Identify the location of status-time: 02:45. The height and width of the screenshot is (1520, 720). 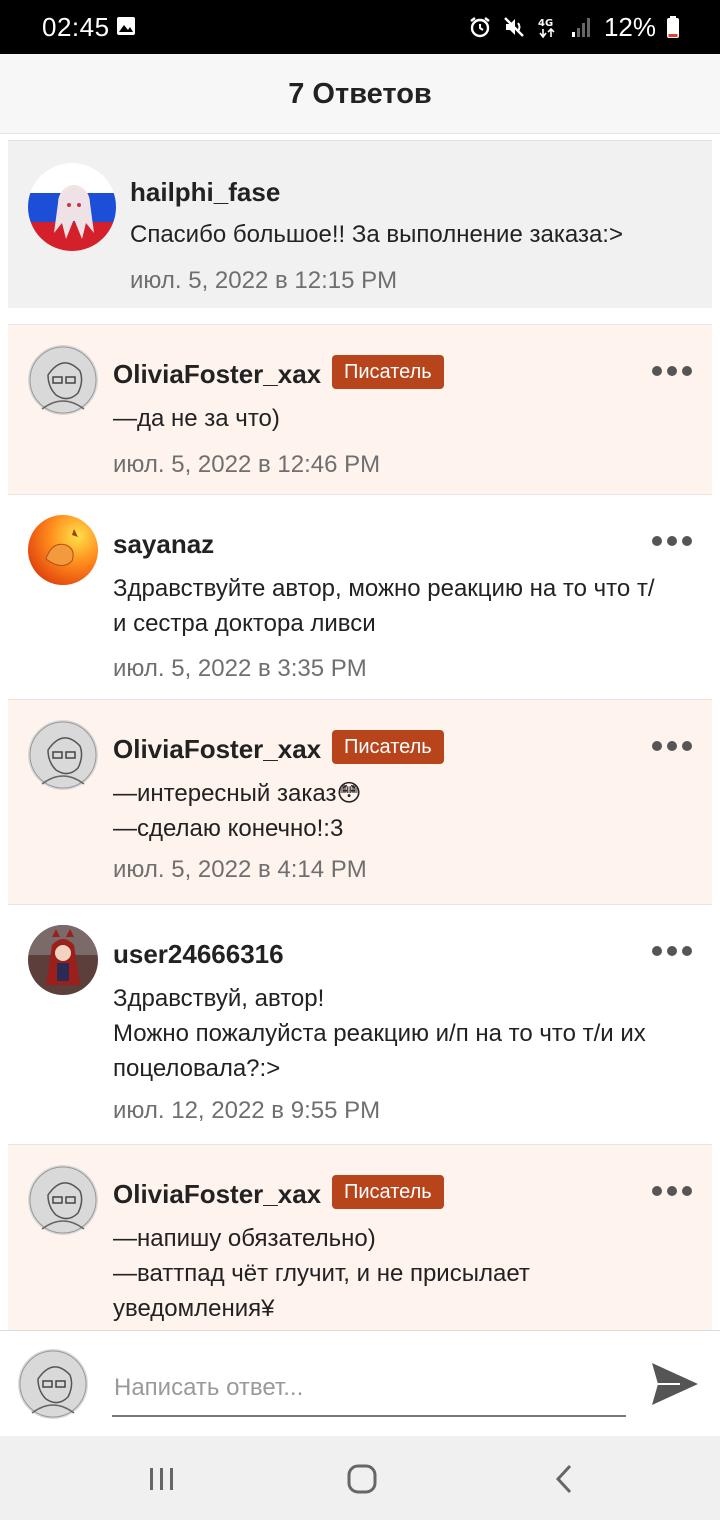
(76, 27).